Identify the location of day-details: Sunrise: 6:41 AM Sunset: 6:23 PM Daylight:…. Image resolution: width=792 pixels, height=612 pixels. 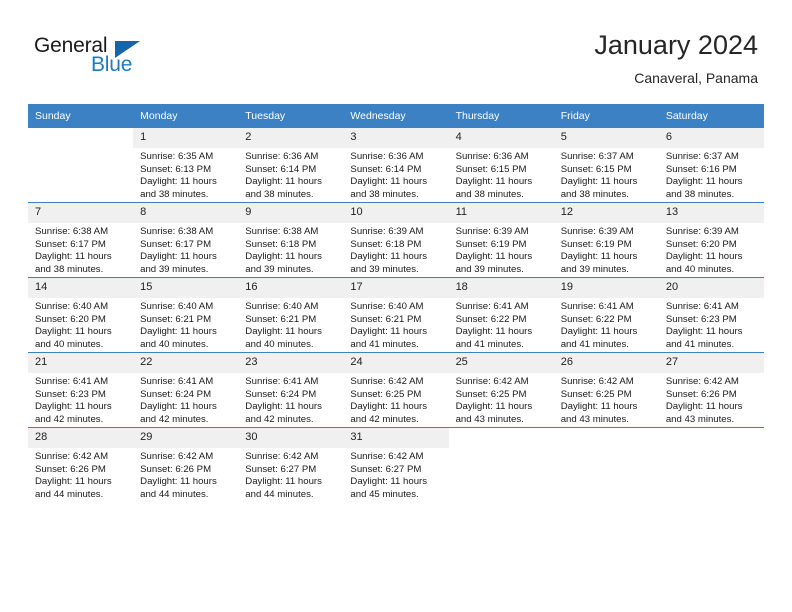
(711, 324).